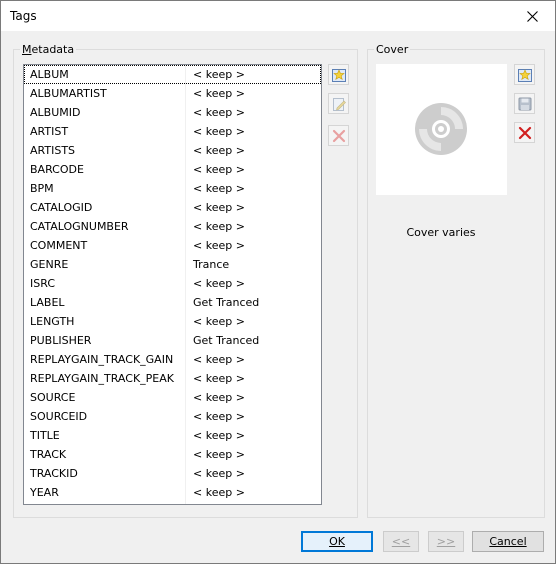 This screenshot has height=564, width=556. Describe the element at coordinates (337, 541) in the screenshot. I see `ok-button: OK` at that location.